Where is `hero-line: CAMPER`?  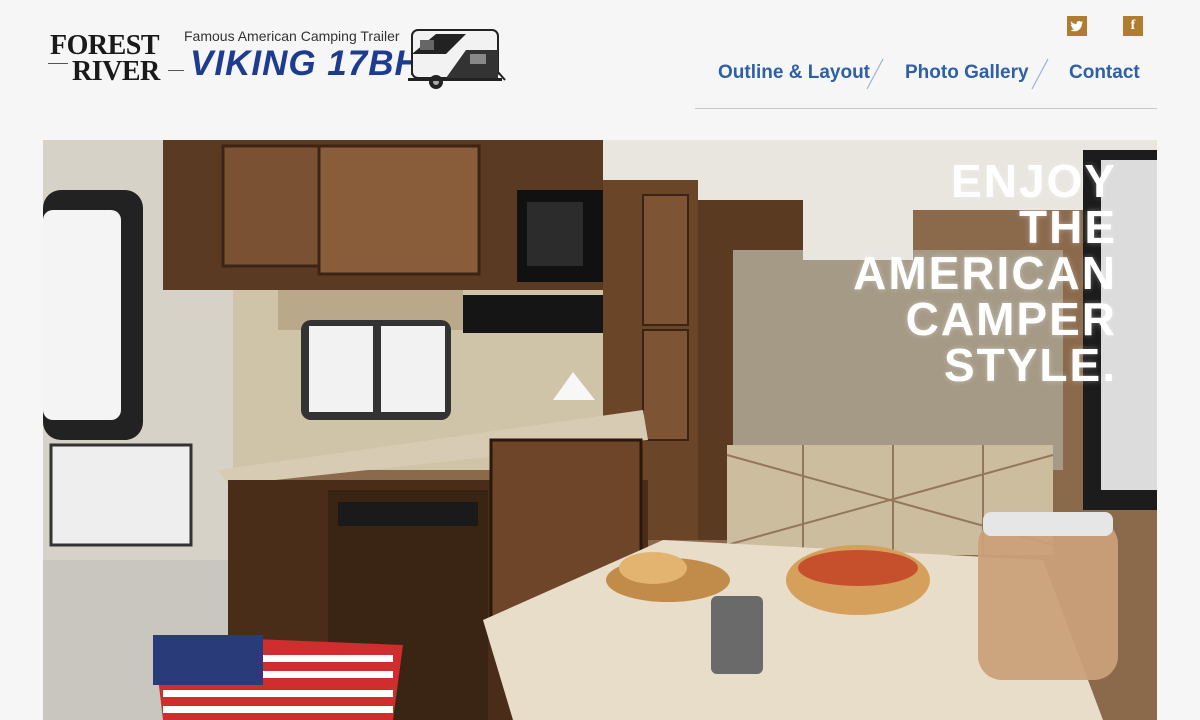
hero-line: CAMPER is located at coordinates (1011, 319).